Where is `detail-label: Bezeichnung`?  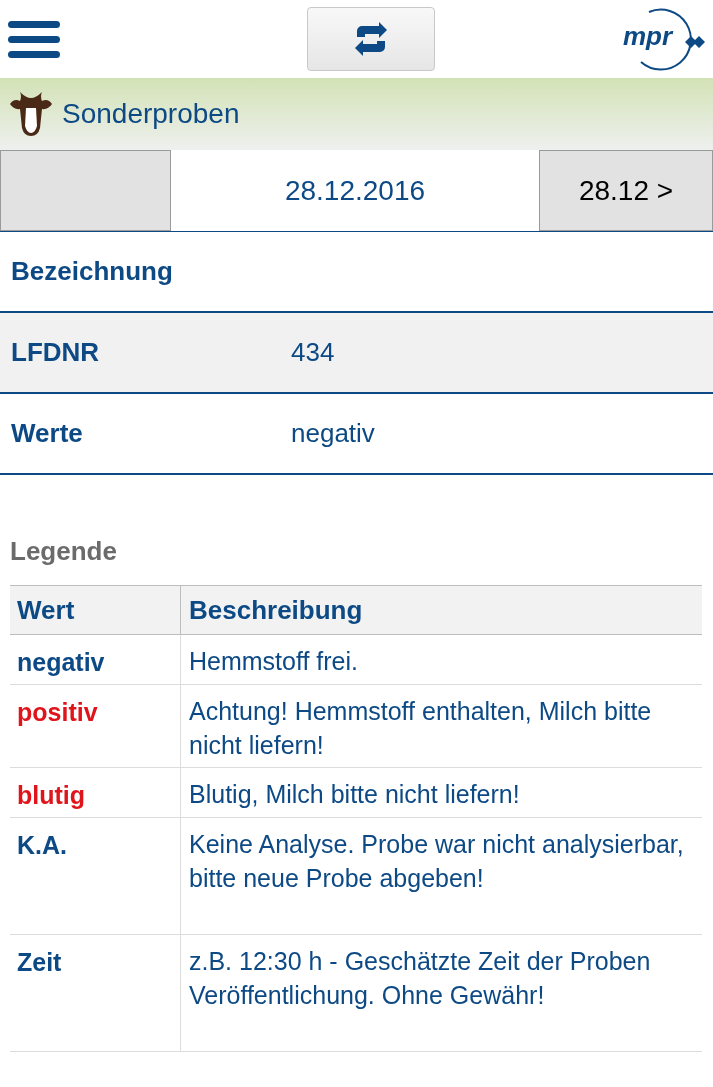 detail-label: Bezeichnung is located at coordinates (92, 271).